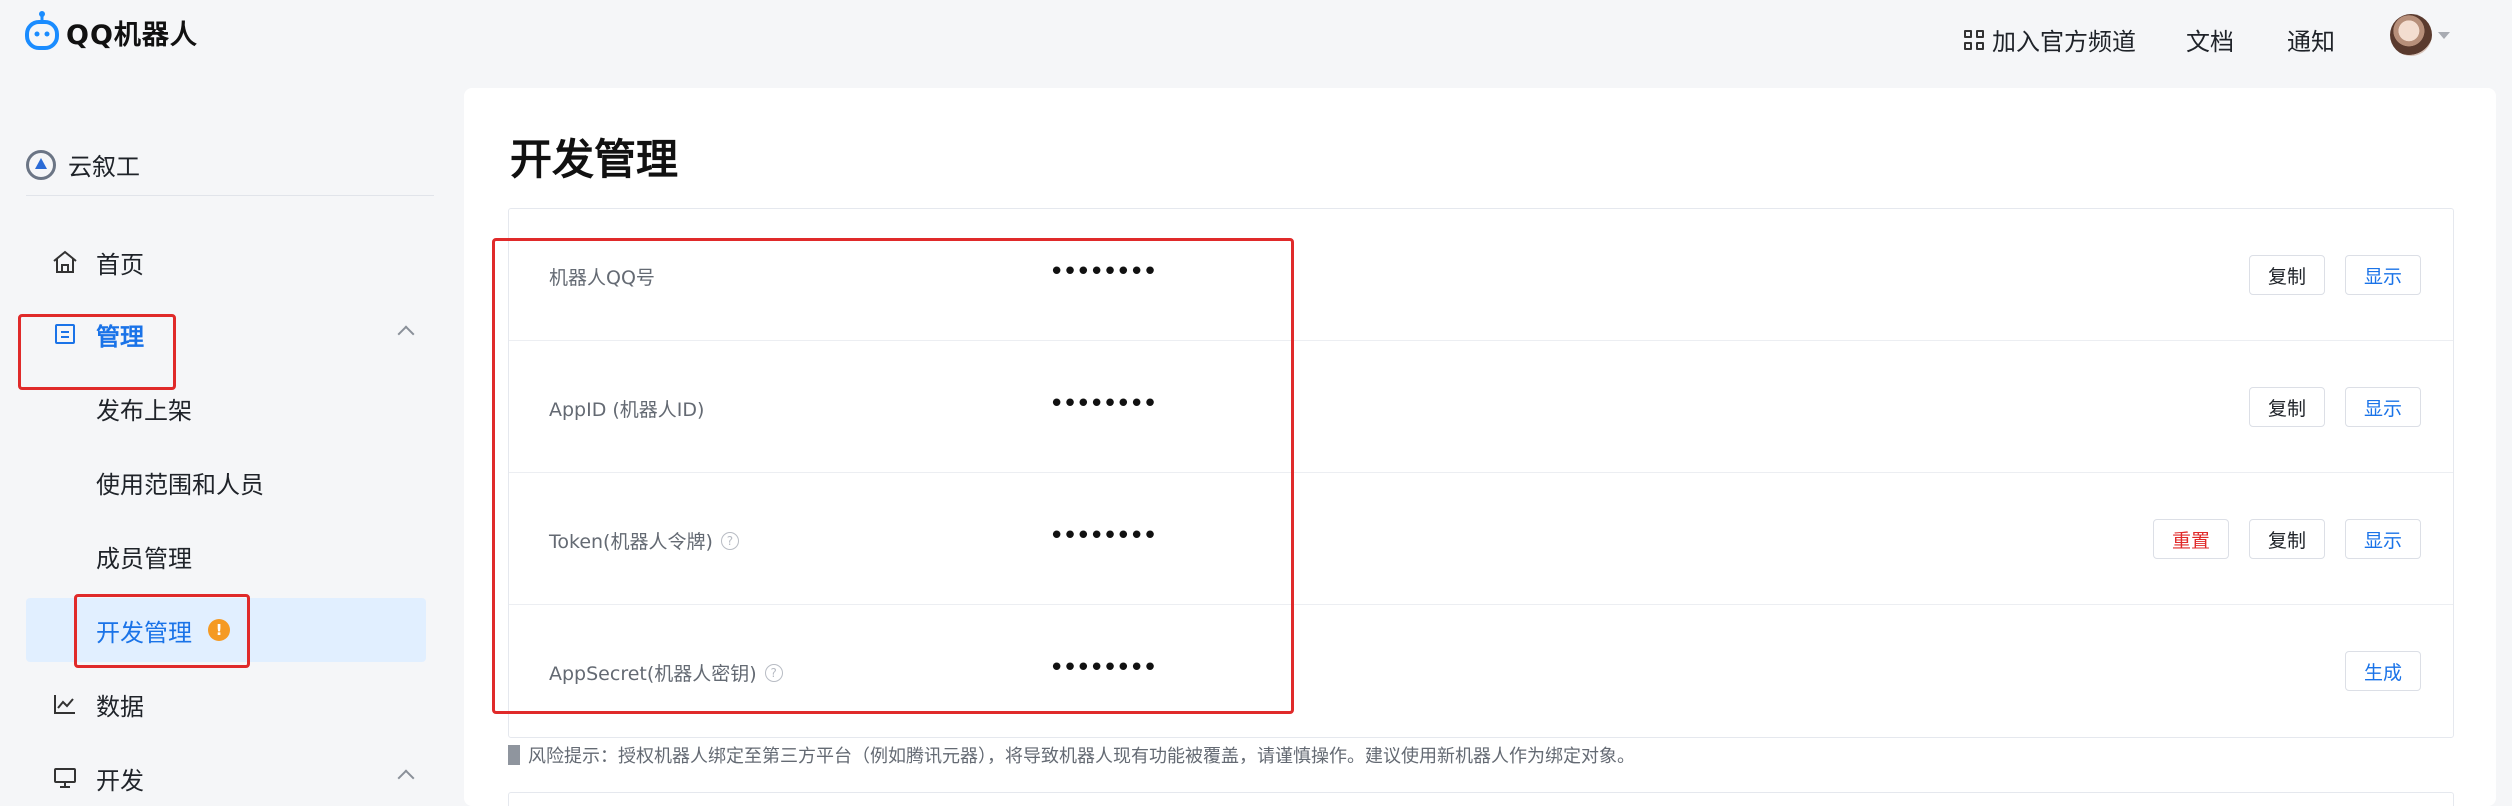  Describe the element at coordinates (2382, 671) in the screenshot. I see `generate-button: 生成` at that location.